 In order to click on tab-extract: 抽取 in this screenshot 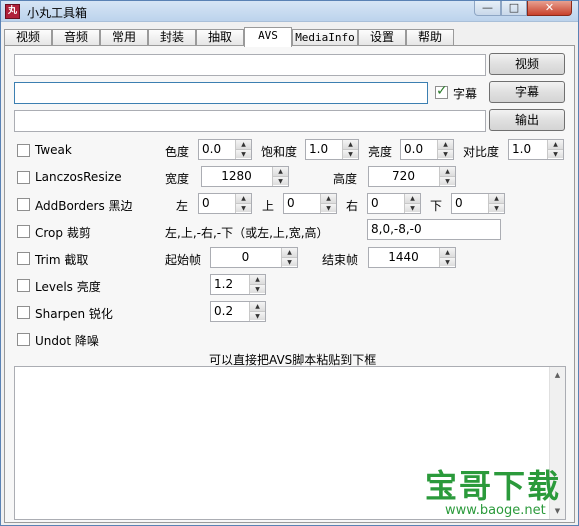, I will do `click(220, 37)`.